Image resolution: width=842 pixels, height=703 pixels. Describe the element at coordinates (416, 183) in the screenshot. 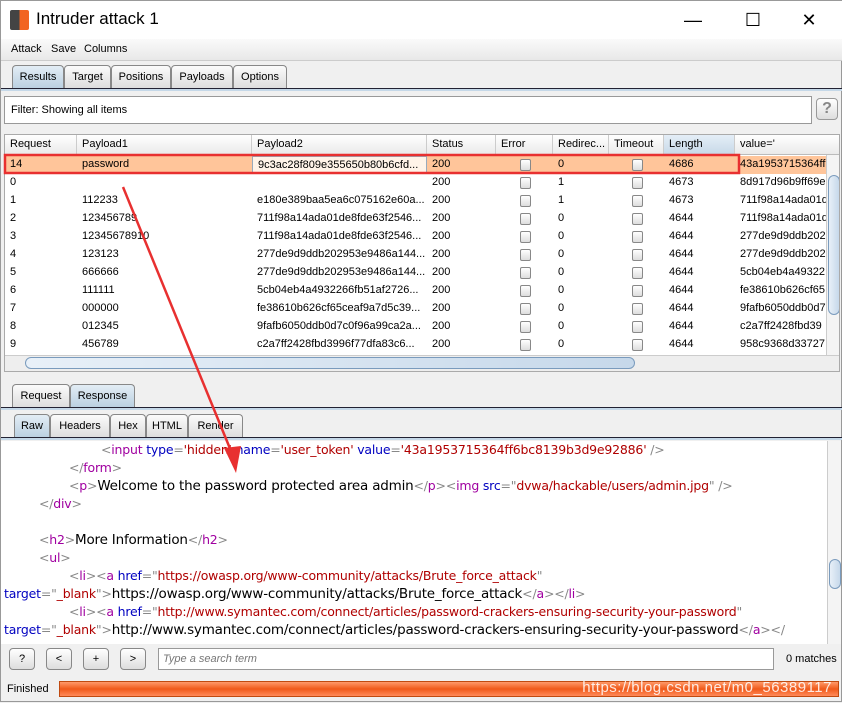

I see `table-row: 0 200 1 4673 8d917d96b9ff69e` at that location.